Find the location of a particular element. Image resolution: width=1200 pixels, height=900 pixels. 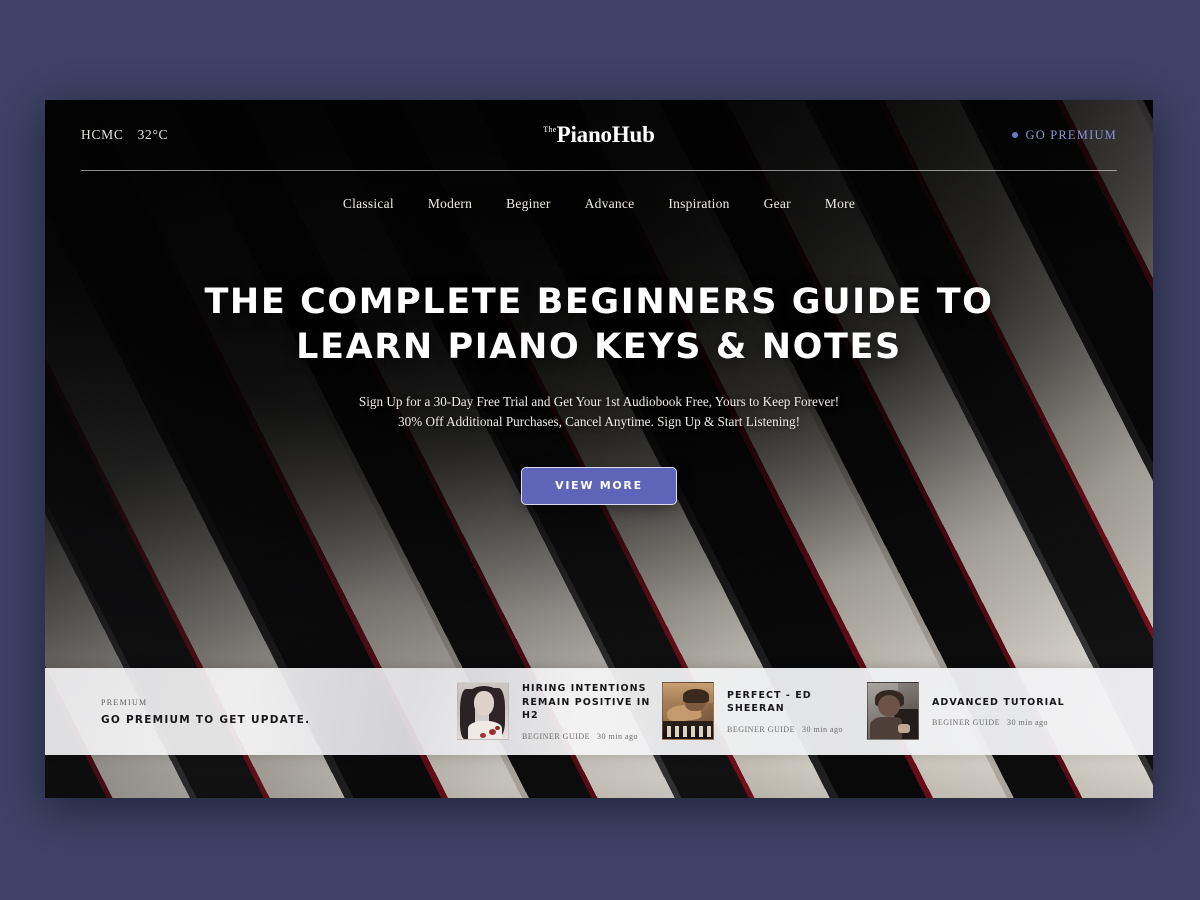

nav-item-advance: Advance is located at coordinates (610, 204).